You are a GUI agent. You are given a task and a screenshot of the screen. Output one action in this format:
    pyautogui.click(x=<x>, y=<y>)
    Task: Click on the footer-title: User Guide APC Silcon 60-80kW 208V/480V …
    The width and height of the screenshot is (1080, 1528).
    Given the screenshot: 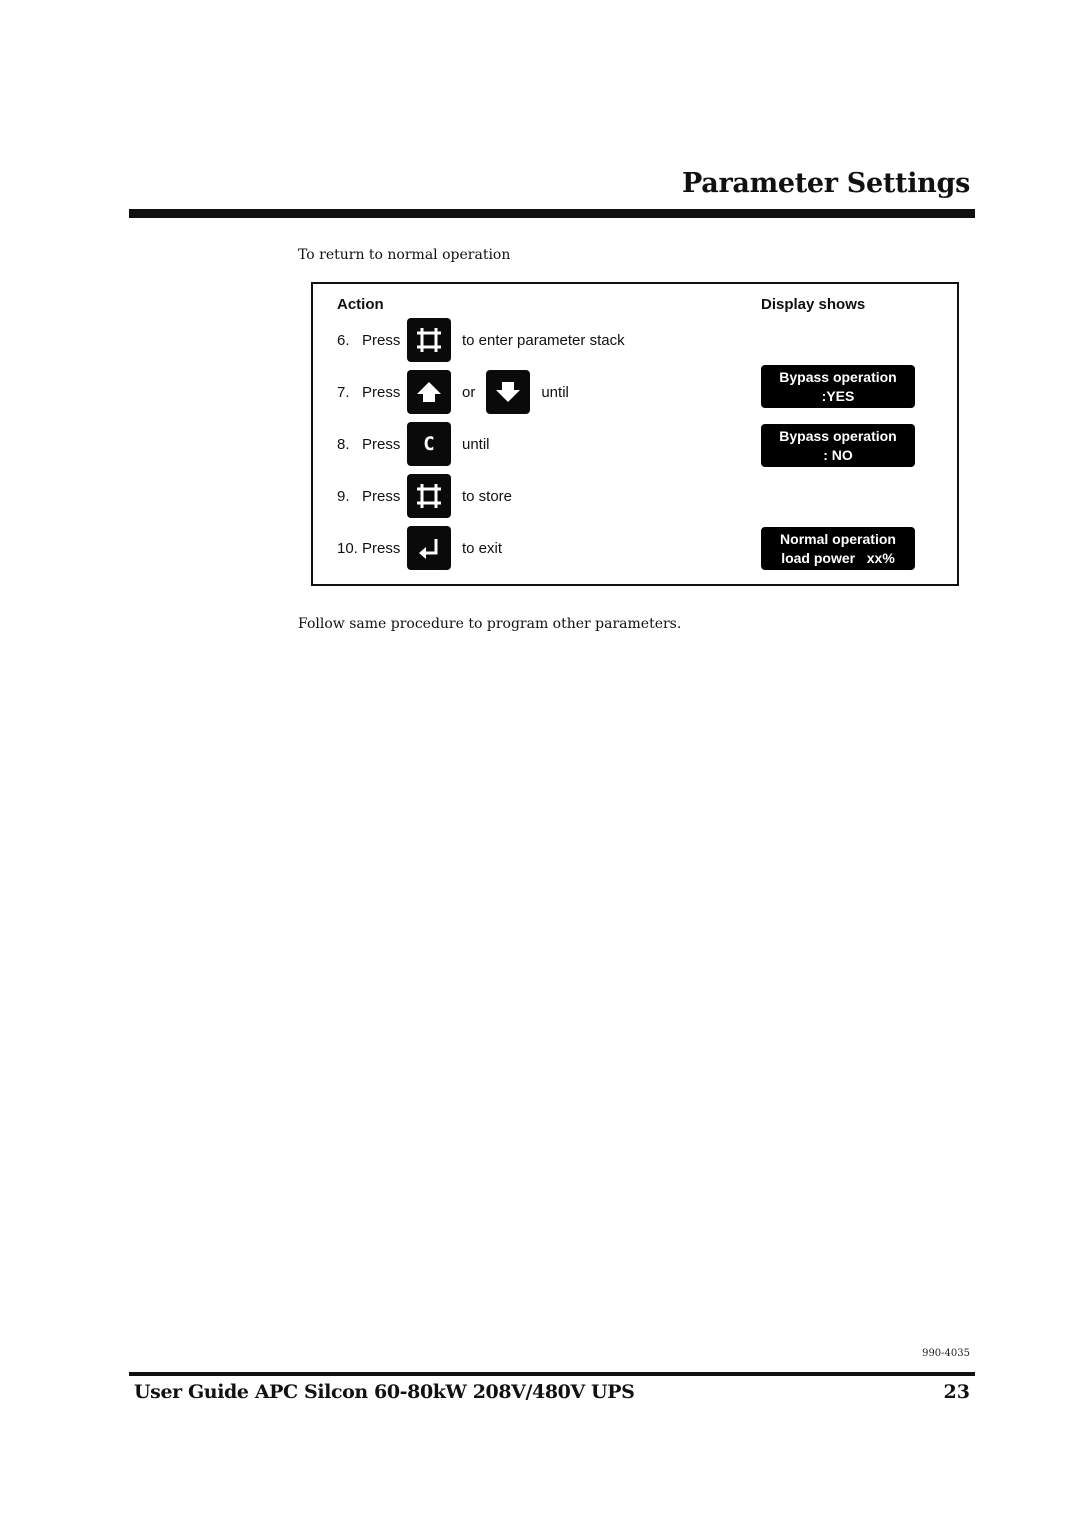 What is the action you would take?
    pyautogui.click(x=384, y=1392)
    